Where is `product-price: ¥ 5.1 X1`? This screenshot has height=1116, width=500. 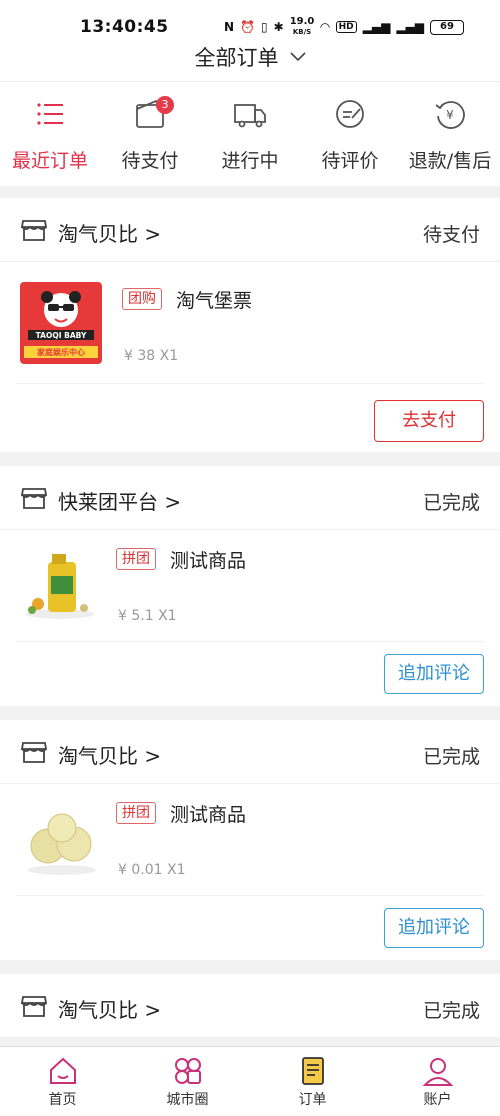 product-price: ¥ 5.1 X1 is located at coordinates (147, 616).